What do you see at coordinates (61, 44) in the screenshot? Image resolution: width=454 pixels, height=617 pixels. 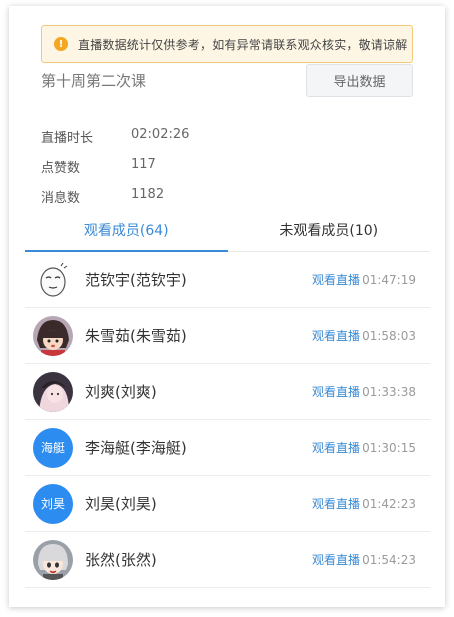 I see `warning-icon: !` at bounding box center [61, 44].